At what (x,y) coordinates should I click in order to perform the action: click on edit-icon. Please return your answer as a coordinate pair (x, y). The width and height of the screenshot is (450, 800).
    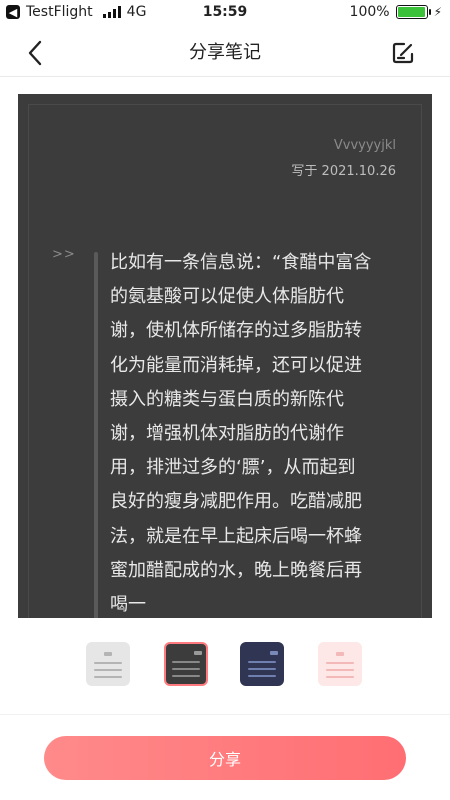
    Looking at the image, I should click on (403, 53).